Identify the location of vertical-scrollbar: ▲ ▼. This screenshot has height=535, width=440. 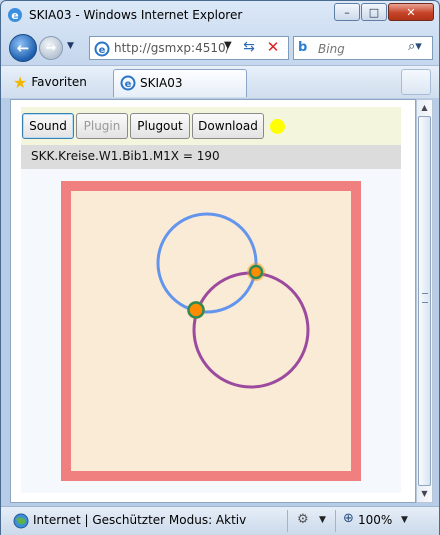
(424, 301).